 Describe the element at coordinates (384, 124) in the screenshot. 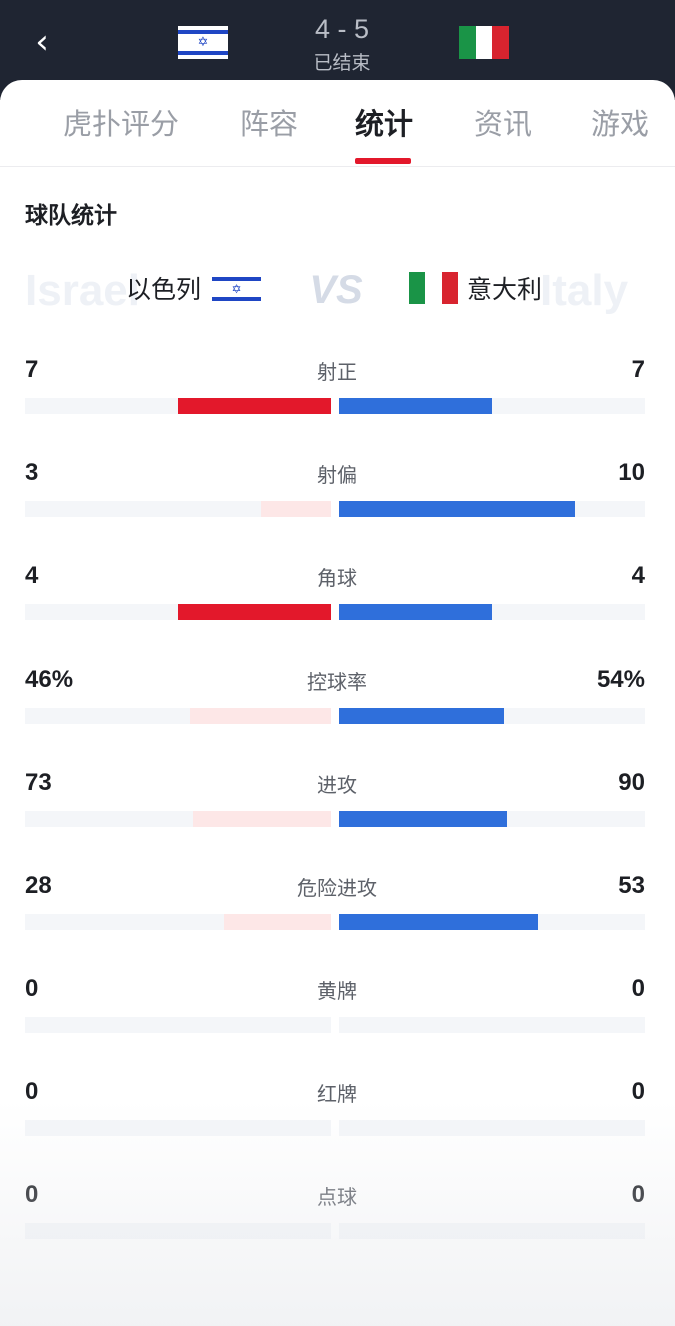

I see `tab-stats: 统计` at that location.